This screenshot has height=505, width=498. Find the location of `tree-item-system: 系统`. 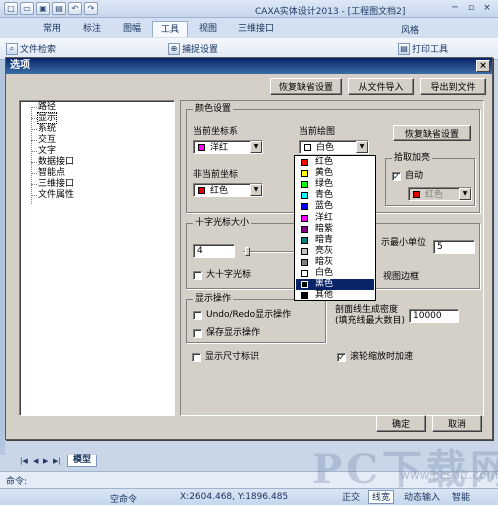

tree-item-system: 系统 is located at coordinates (47, 129).